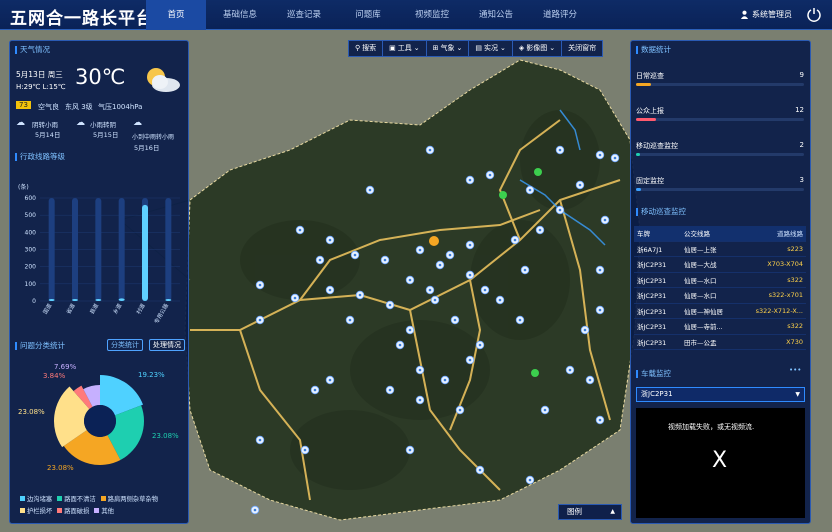 This screenshot has height=532, width=832. I want to click on table-row: 浙JC2P31 仙居—寺前... s322, so click(720, 327).